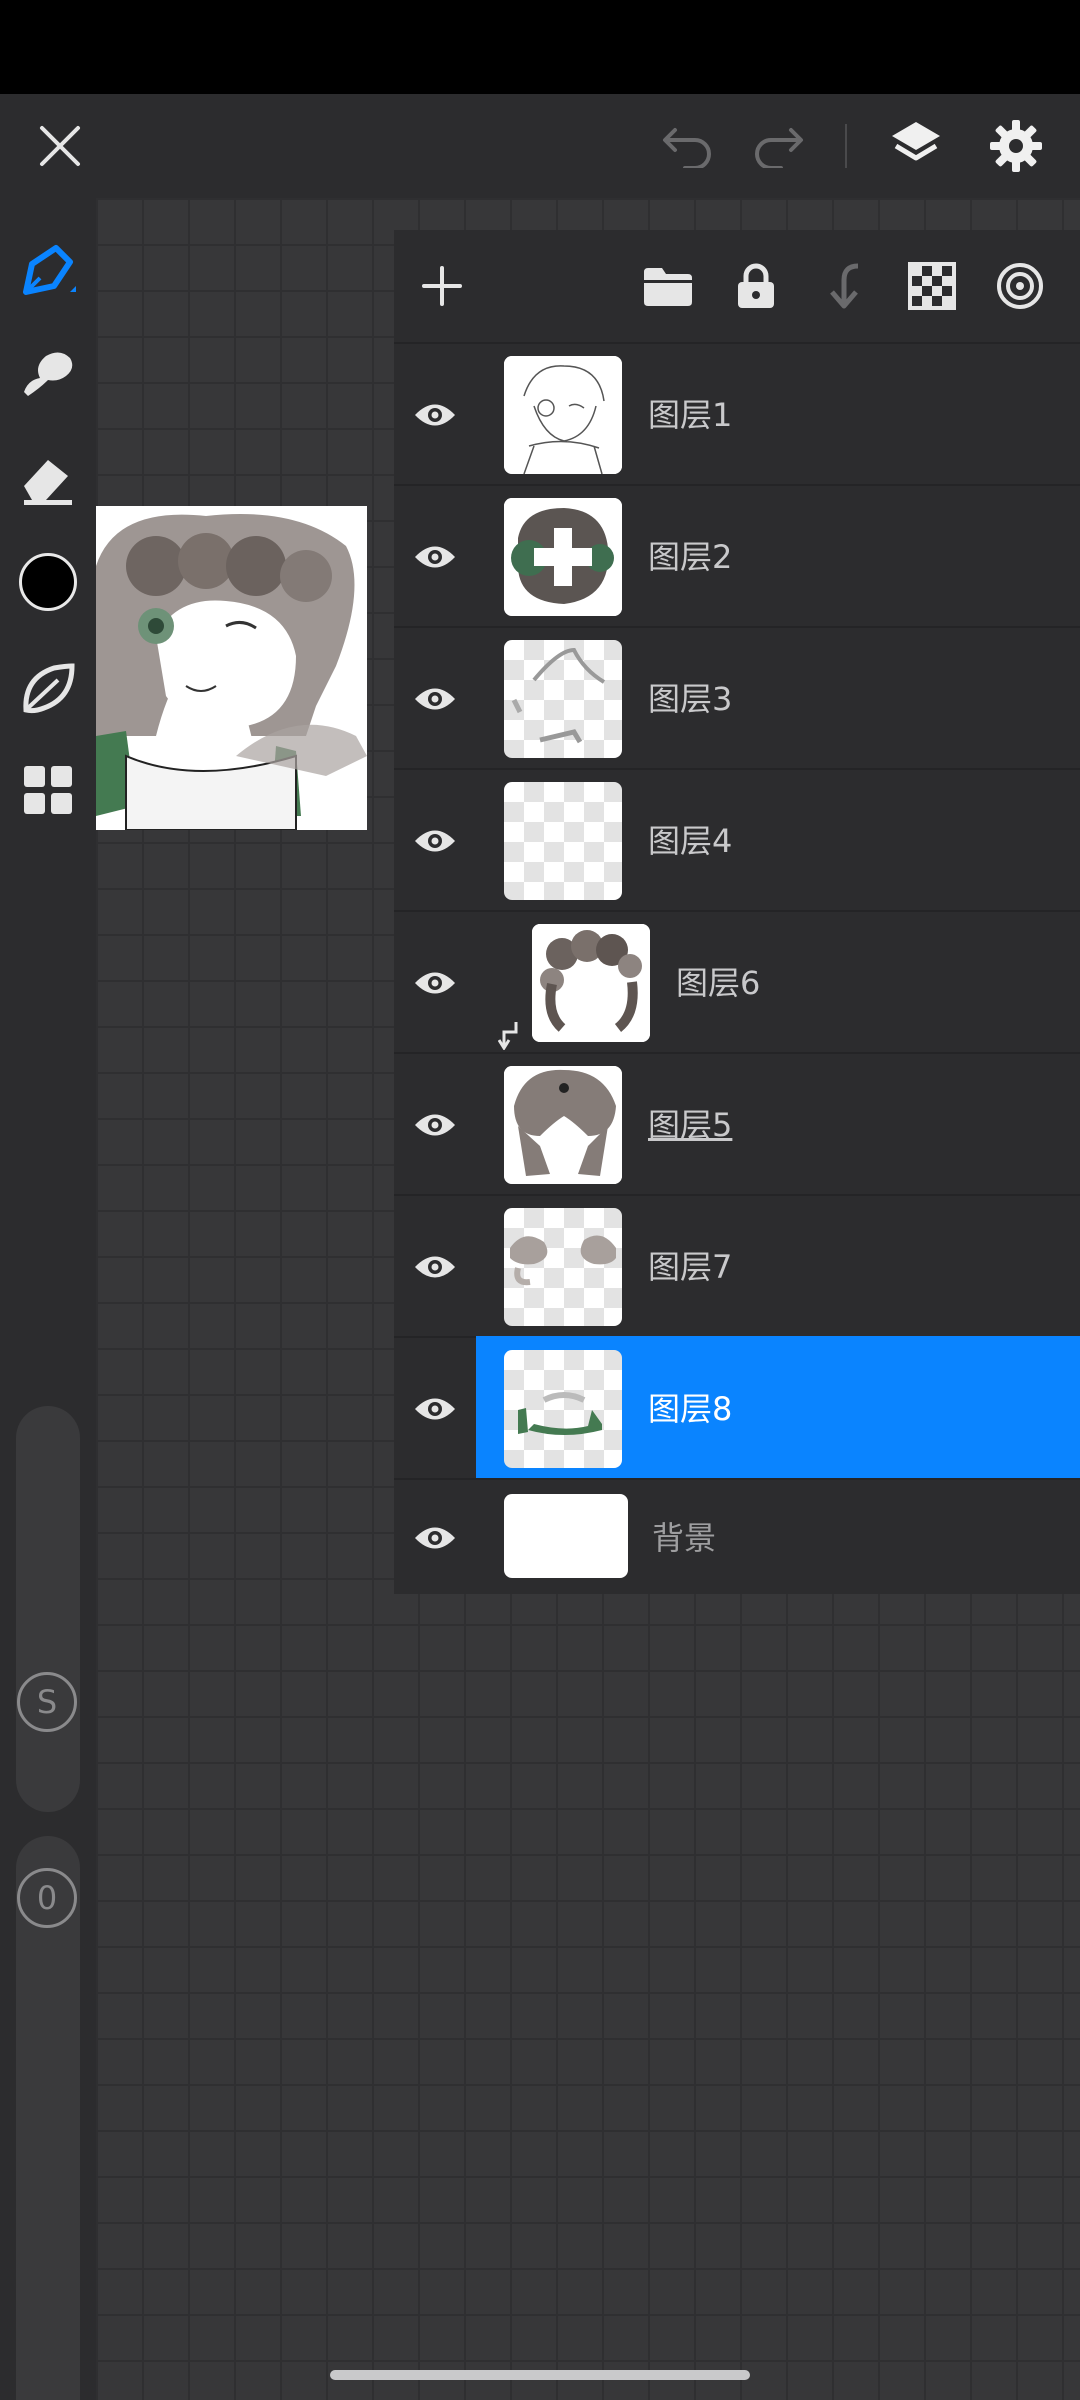 The width and height of the screenshot is (1080, 2400). I want to click on reference-icon, so click(1020, 286).